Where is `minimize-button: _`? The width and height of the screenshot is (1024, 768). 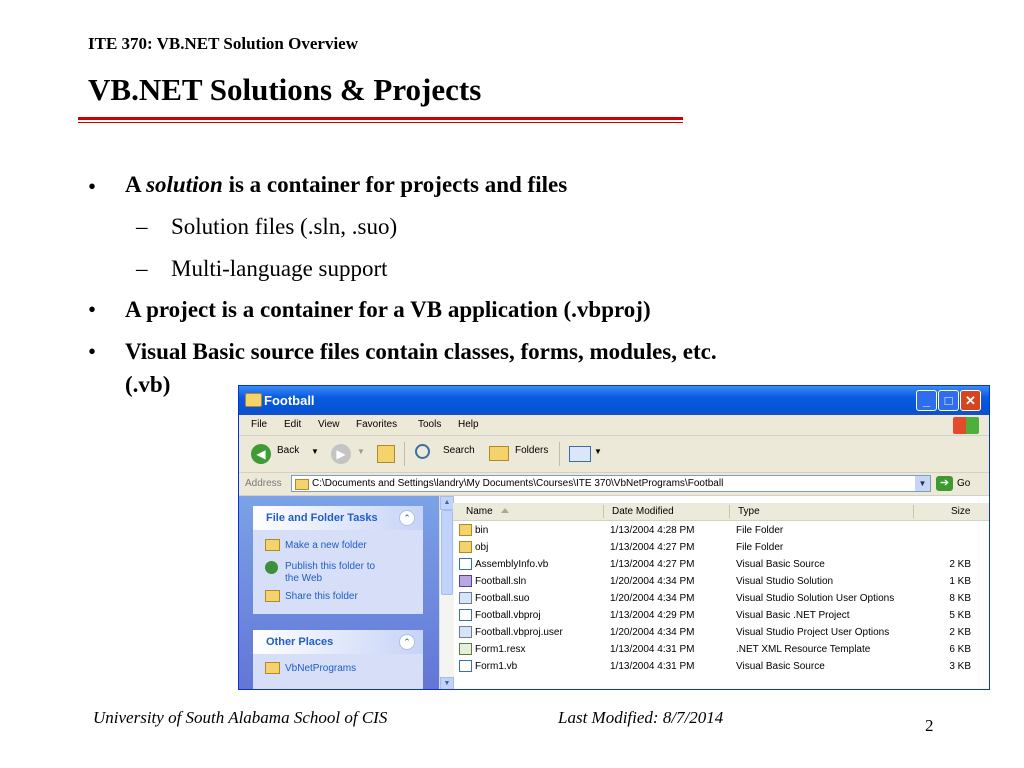
minimize-button: _ is located at coordinates (926, 400).